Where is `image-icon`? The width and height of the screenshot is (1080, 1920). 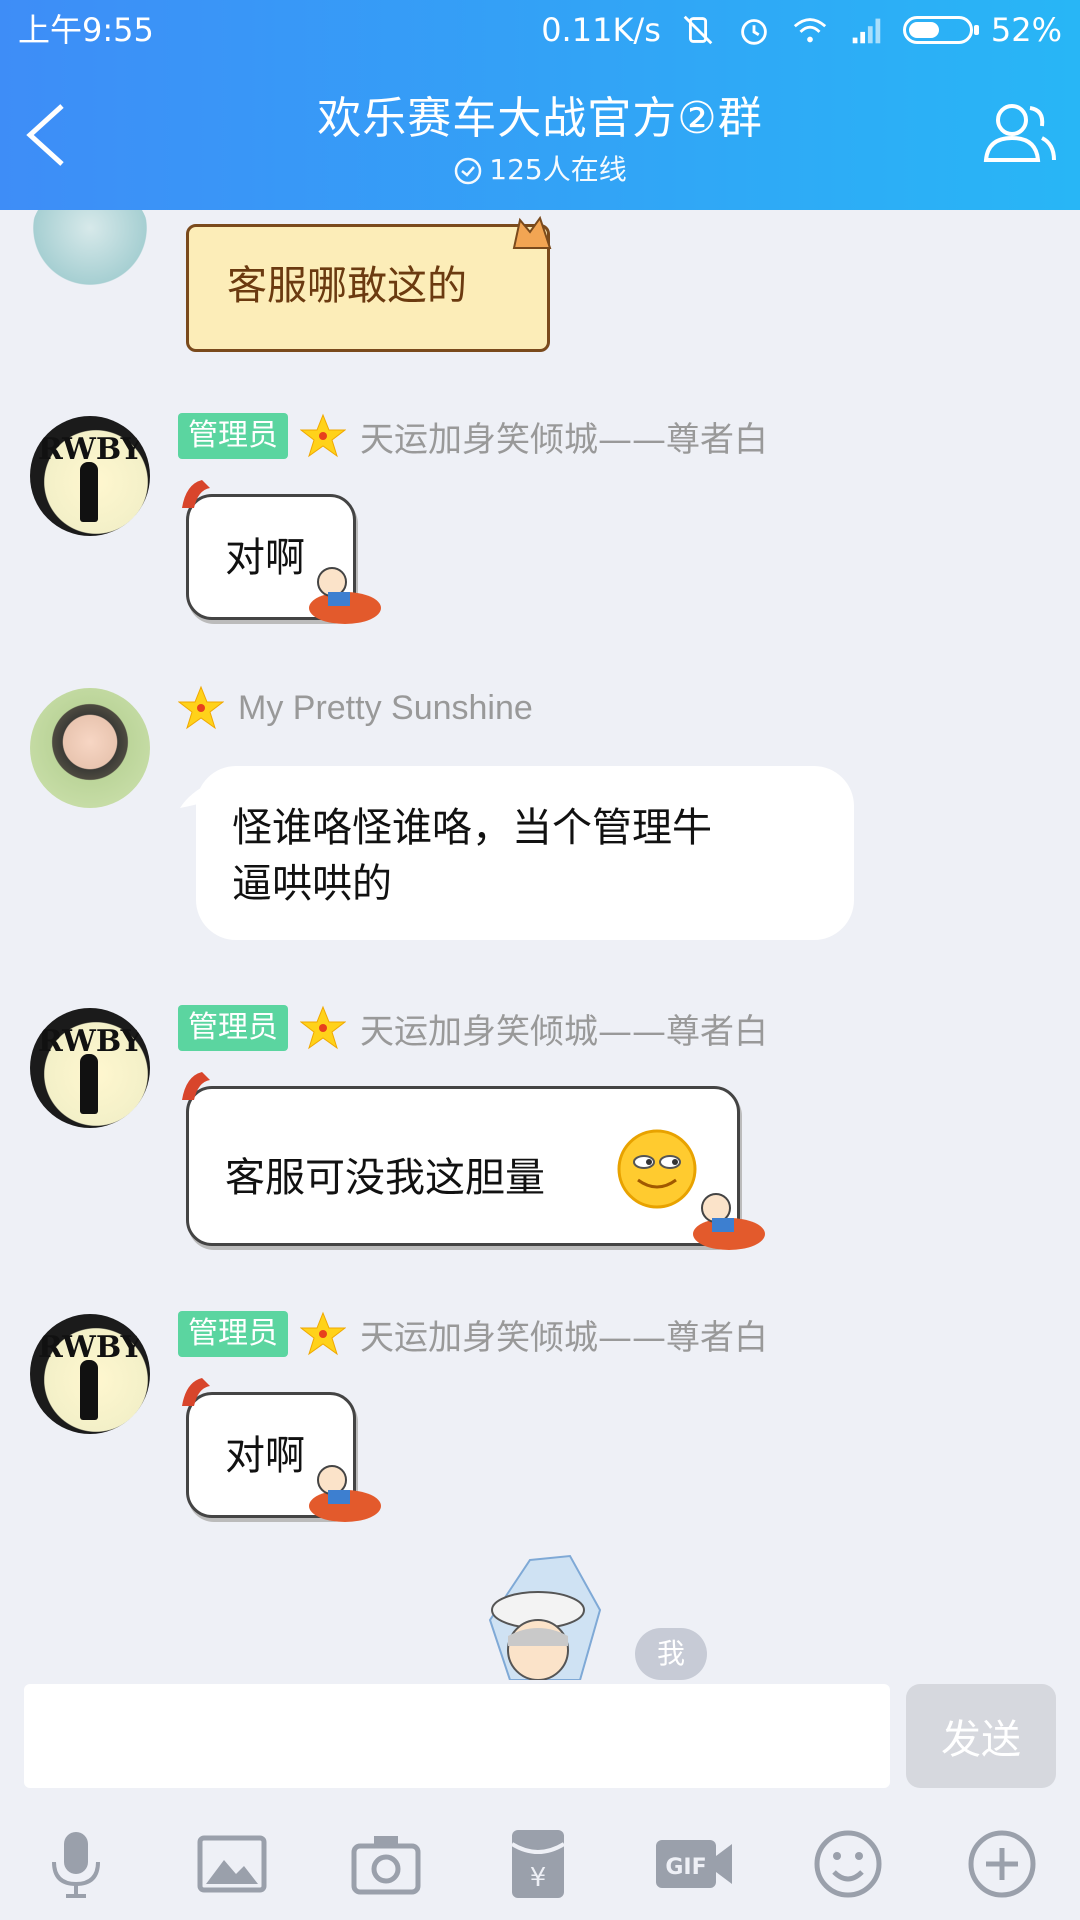 image-icon is located at coordinates (232, 1864).